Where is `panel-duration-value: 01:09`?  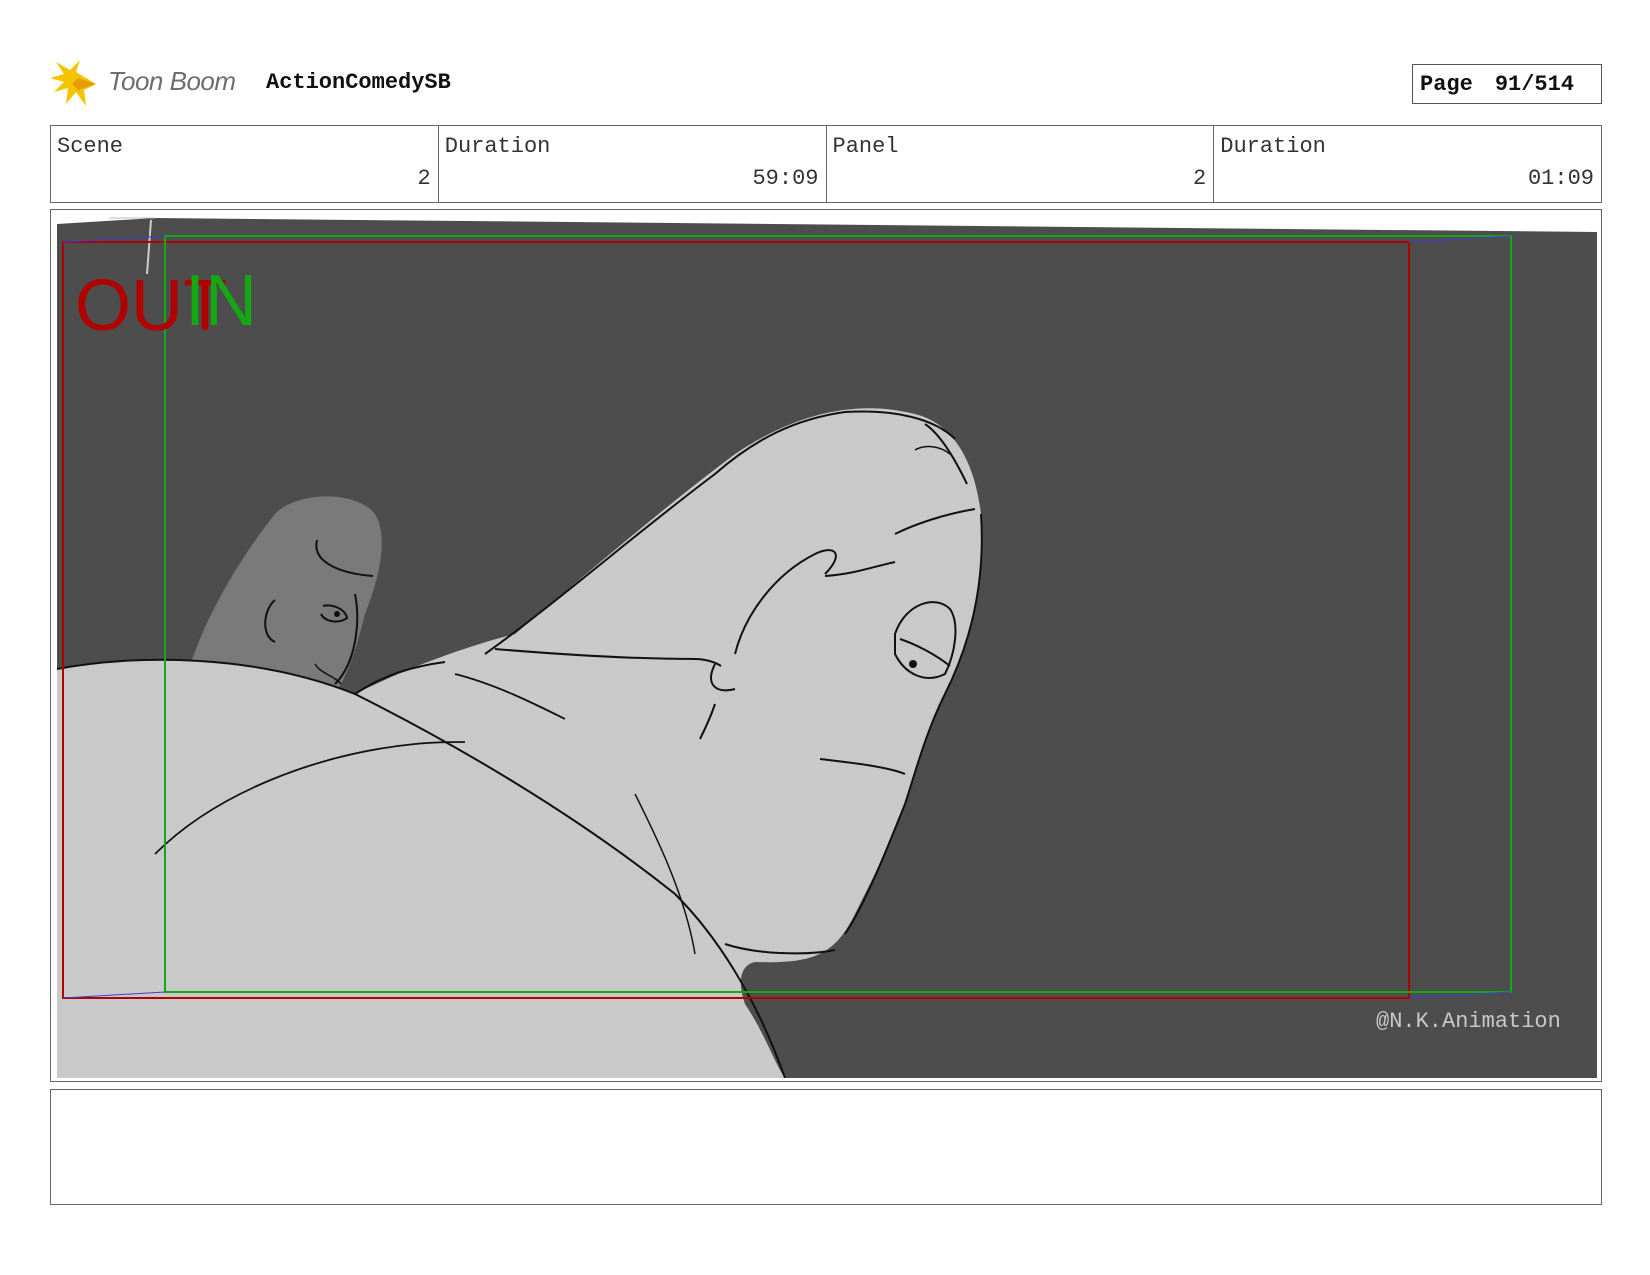 panel-duration-value: 01:09 is located at coordinates (1560, 178).